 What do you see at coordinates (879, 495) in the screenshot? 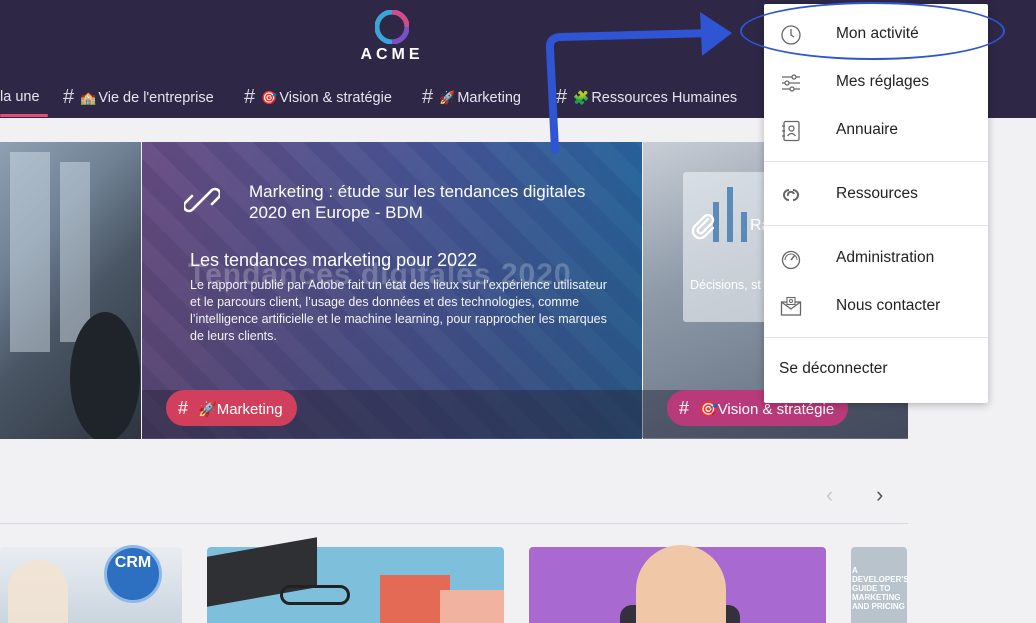
I see `carousel-next-button: ›` at bounding box center [879, 495].